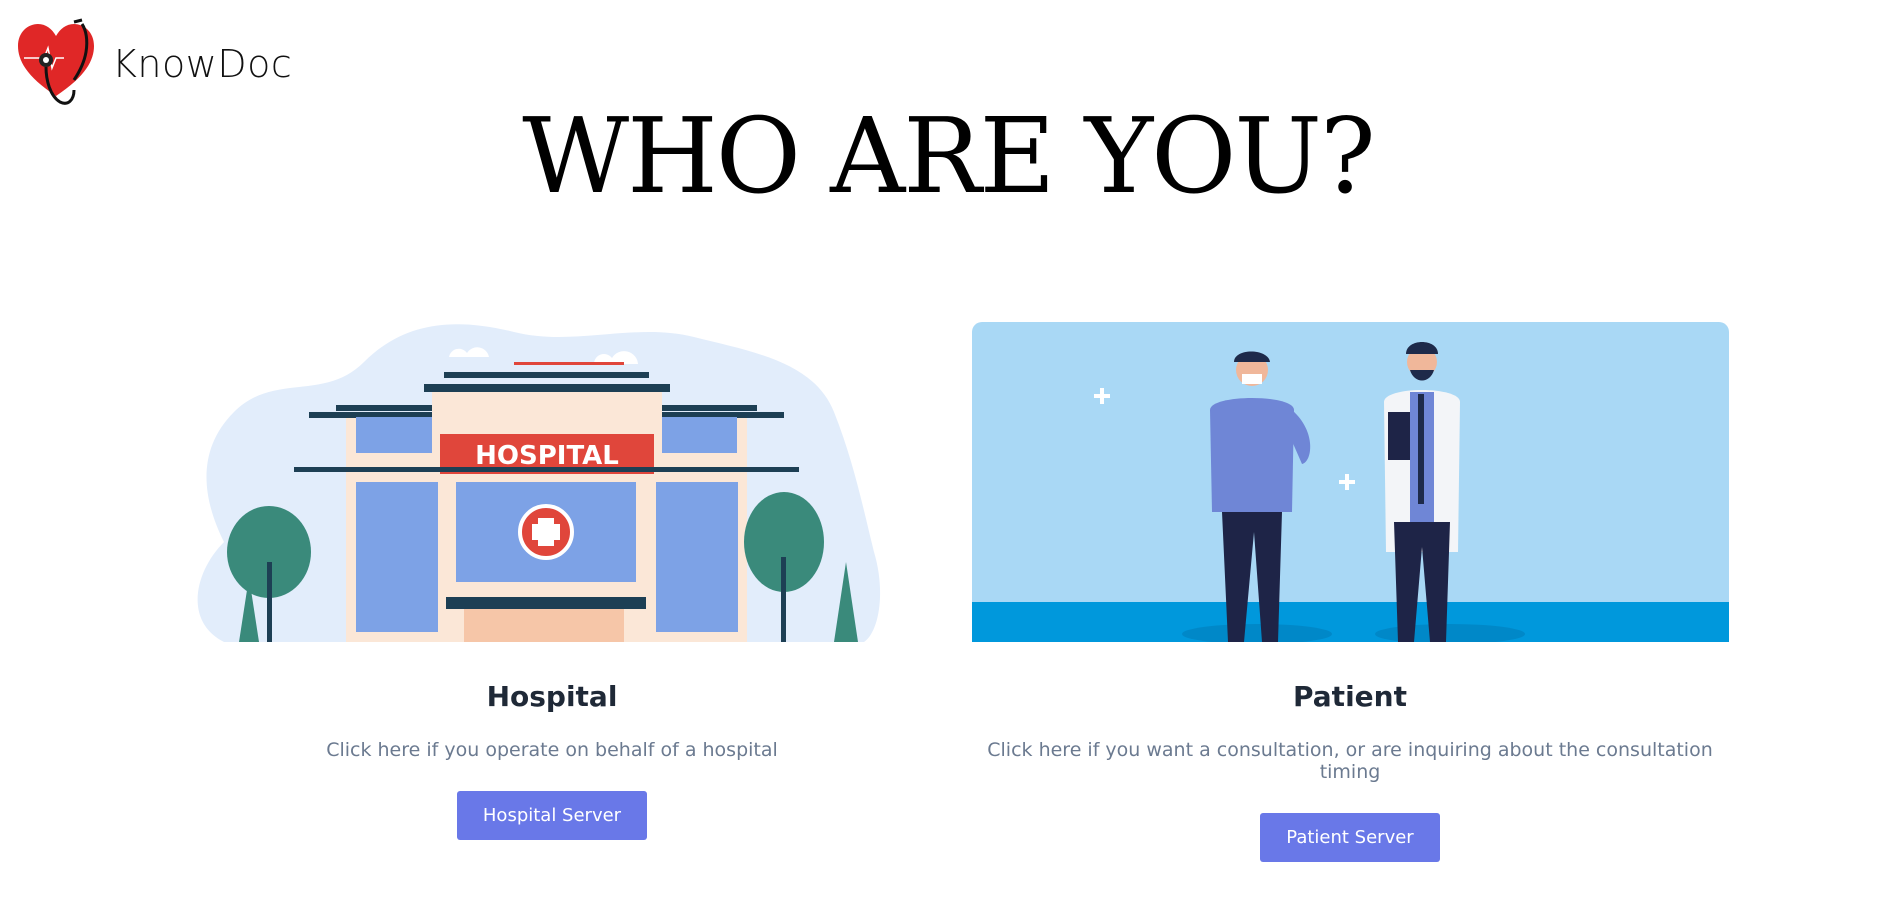 Image resolution: width=1896 pixels, height=897 pixels. What do you see at coordinates (202, 64) in the screenshot?
I see `brand-name: KnowDoc` at bounding box center [202, 64].